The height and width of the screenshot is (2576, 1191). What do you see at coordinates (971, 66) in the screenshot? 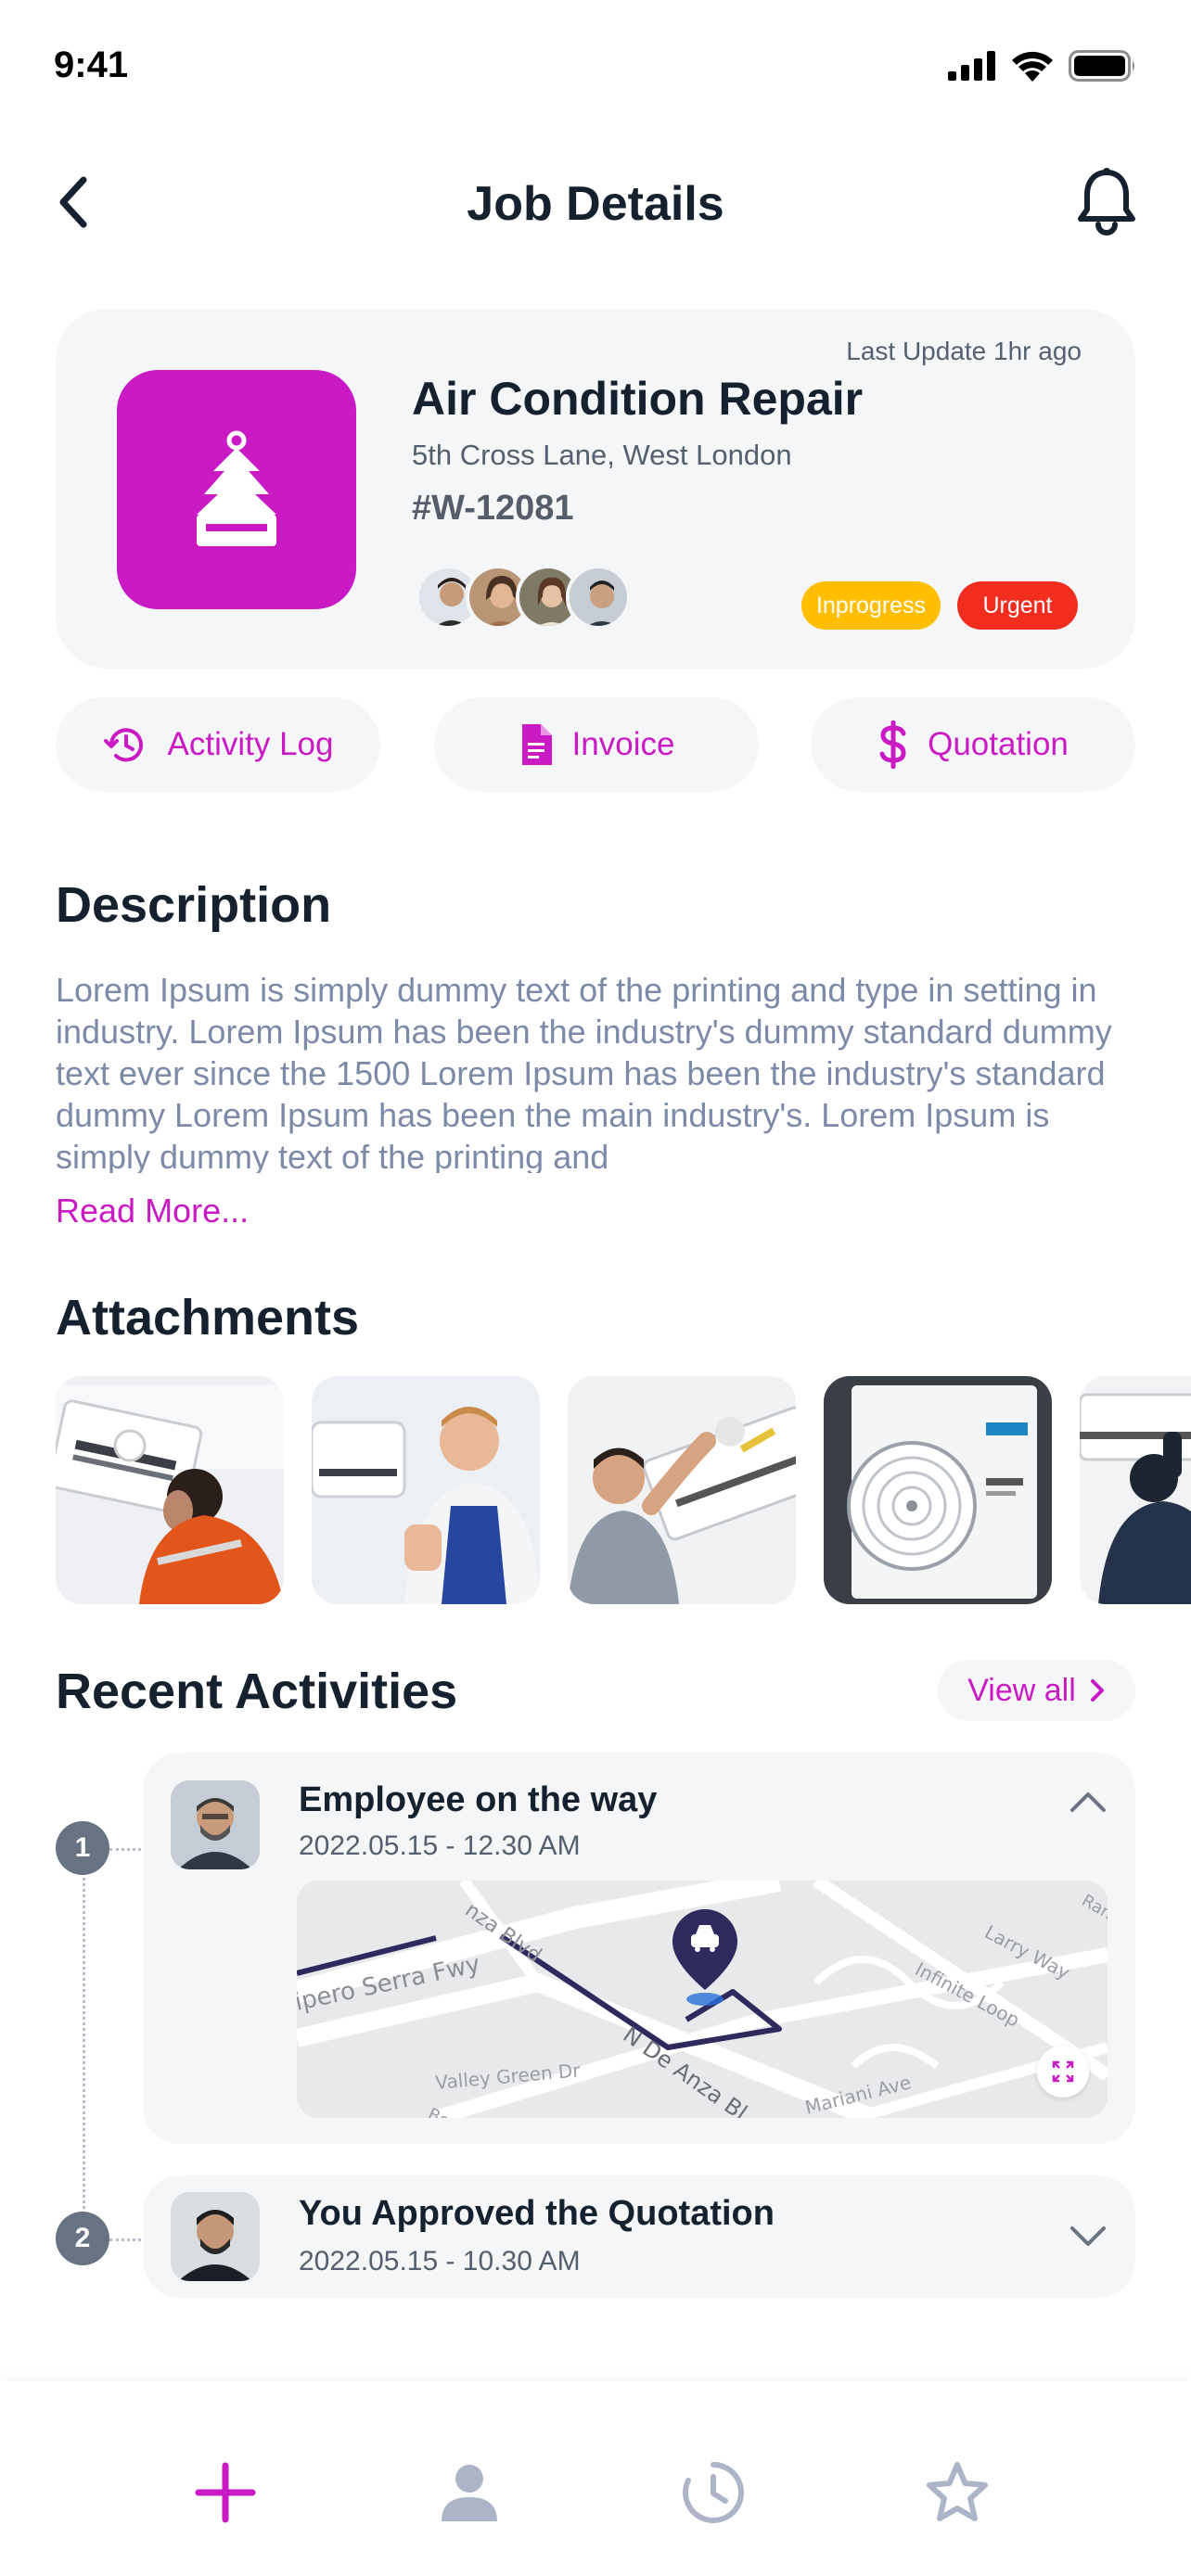
I see `signal-icon` at bounding box center [971, 66].